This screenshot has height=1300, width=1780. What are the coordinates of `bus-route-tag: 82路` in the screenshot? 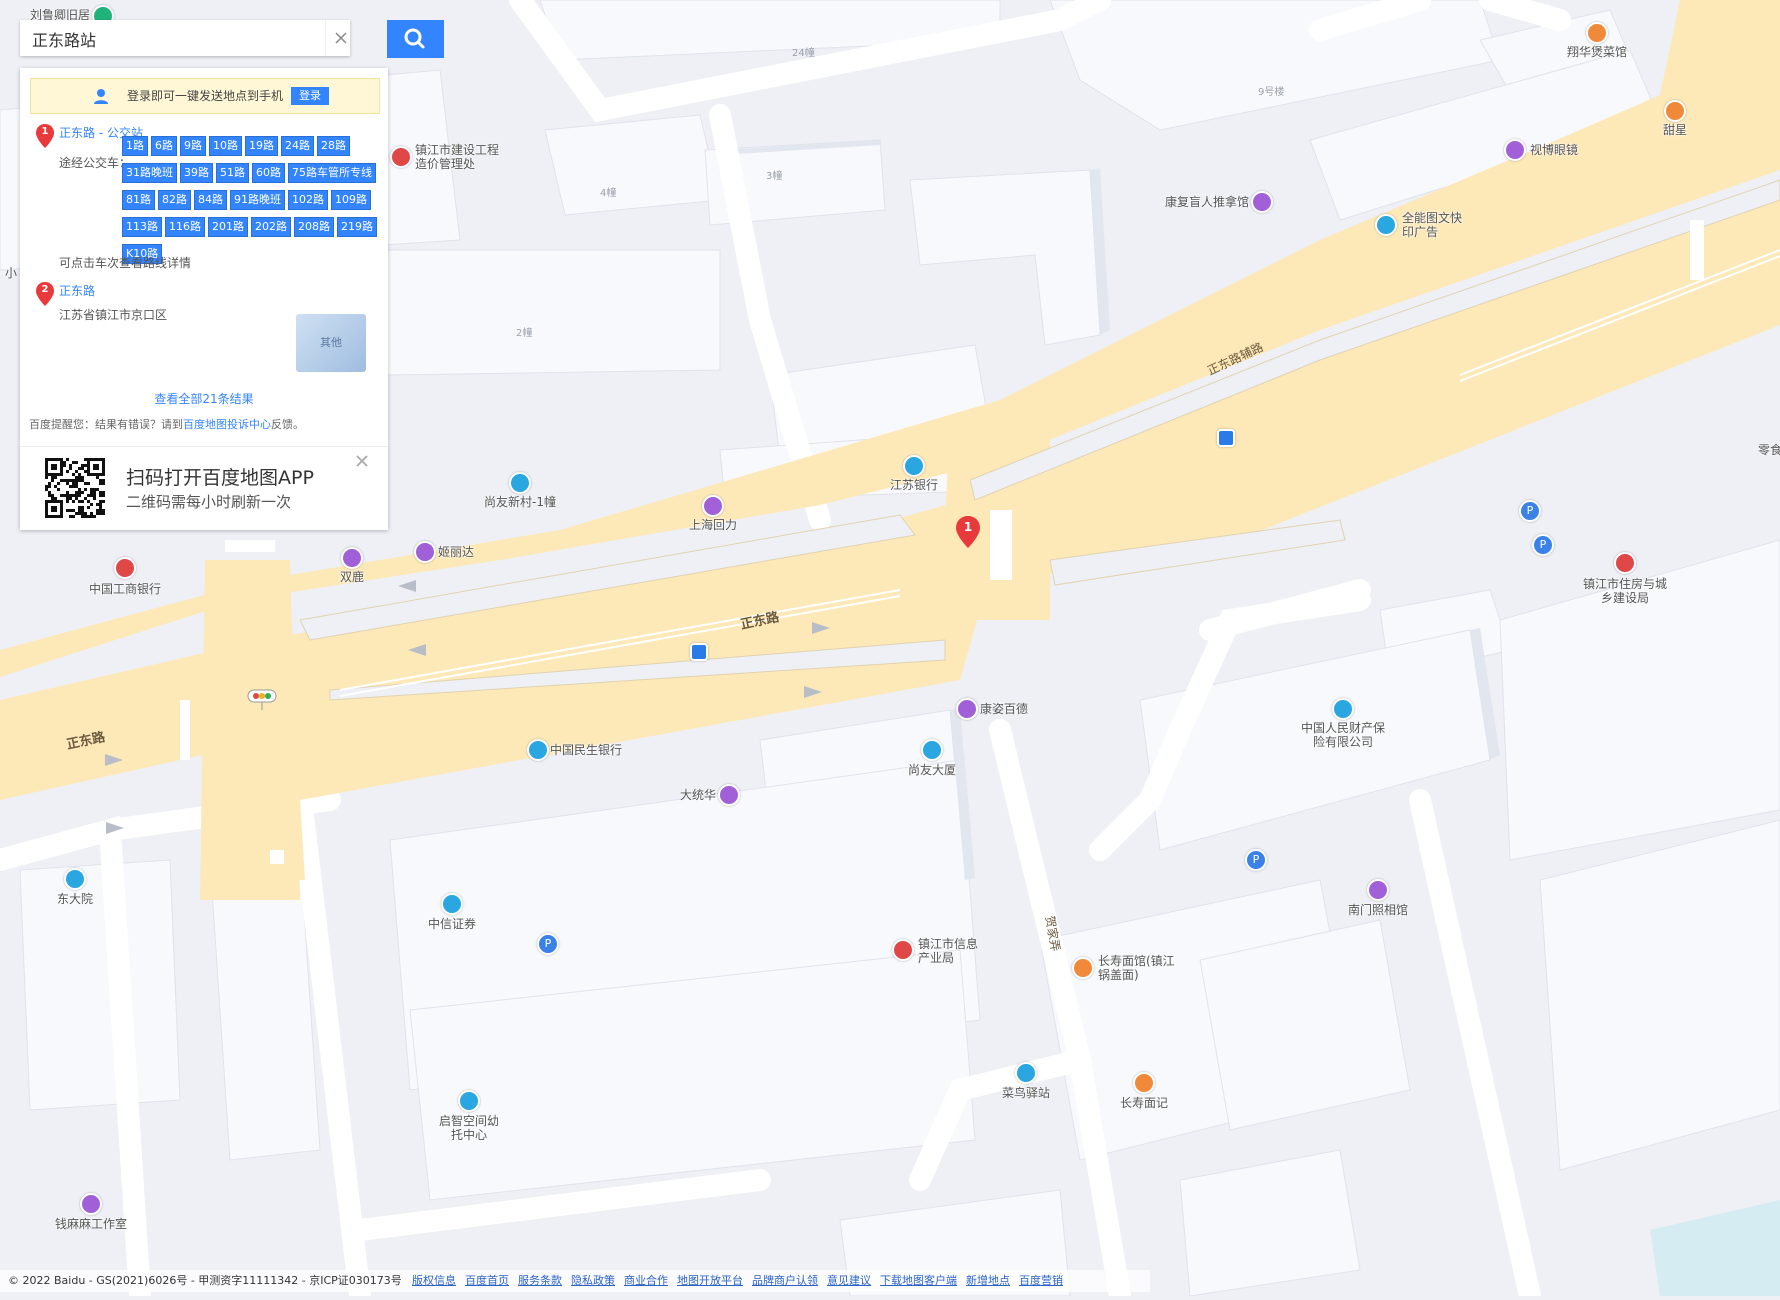 It's located at (174, 200).